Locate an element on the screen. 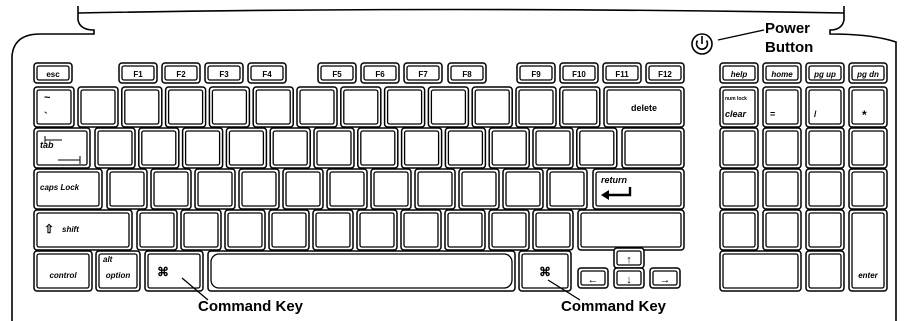  key-command-right: ⌘ is located at coordinates (545, 271).